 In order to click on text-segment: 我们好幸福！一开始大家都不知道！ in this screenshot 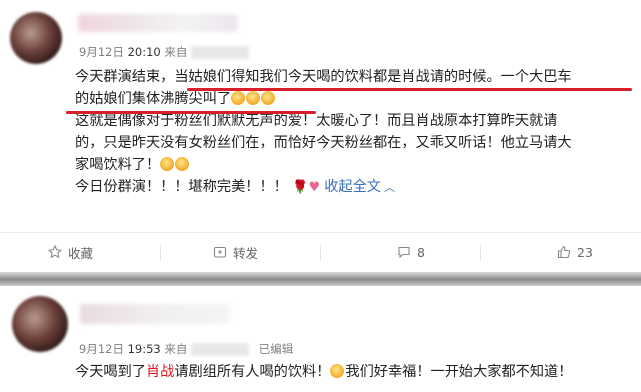, I will do `click(459, 372)`.